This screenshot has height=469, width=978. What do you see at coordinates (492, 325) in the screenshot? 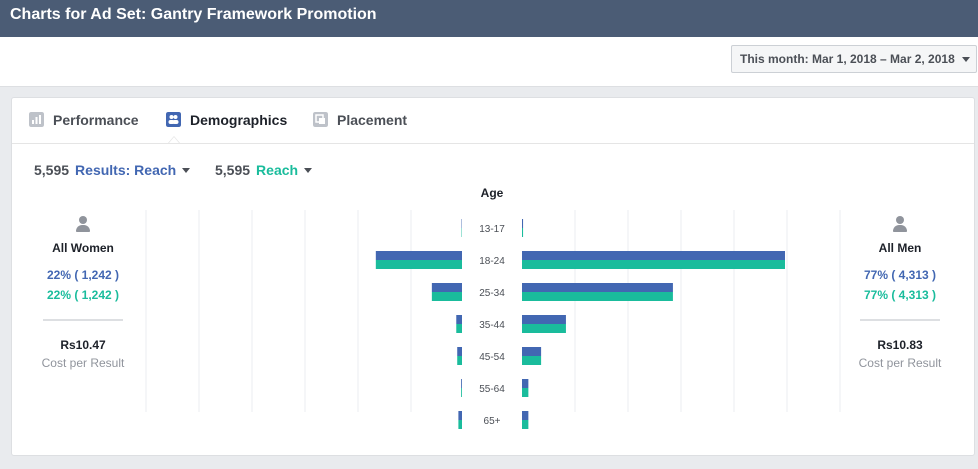
I see `age-tick-label: 35-44` at bounding box center [492, 325].